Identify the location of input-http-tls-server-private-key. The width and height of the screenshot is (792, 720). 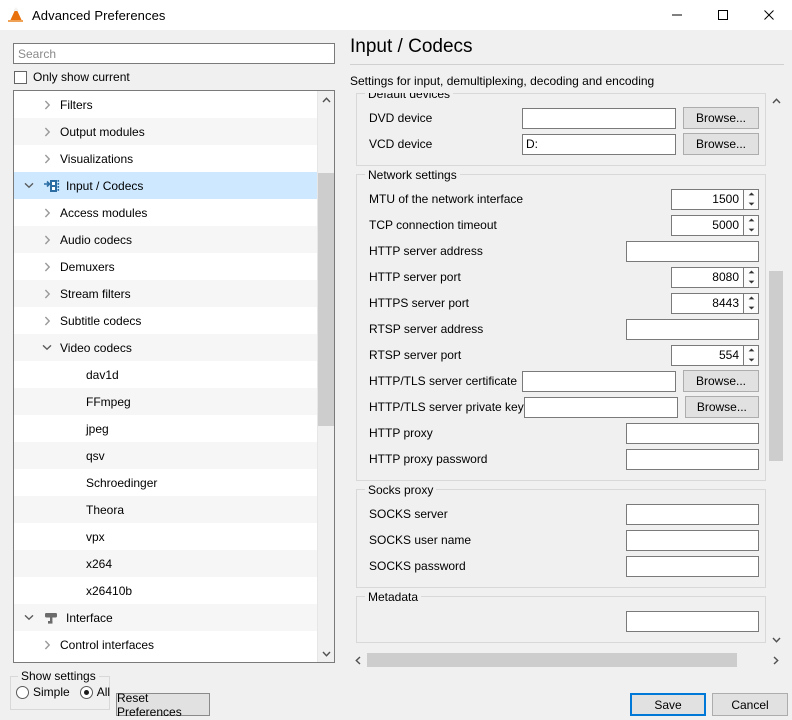
(600, 407).